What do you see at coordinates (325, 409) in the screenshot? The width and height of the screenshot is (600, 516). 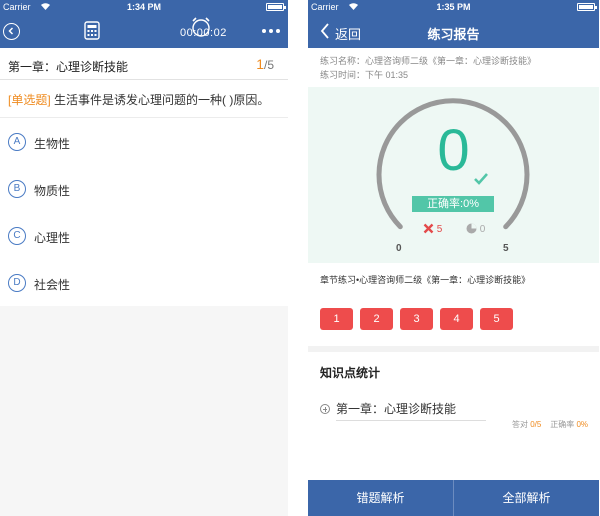 I see `expand-plus-icon` at bounding box center [325, 409].